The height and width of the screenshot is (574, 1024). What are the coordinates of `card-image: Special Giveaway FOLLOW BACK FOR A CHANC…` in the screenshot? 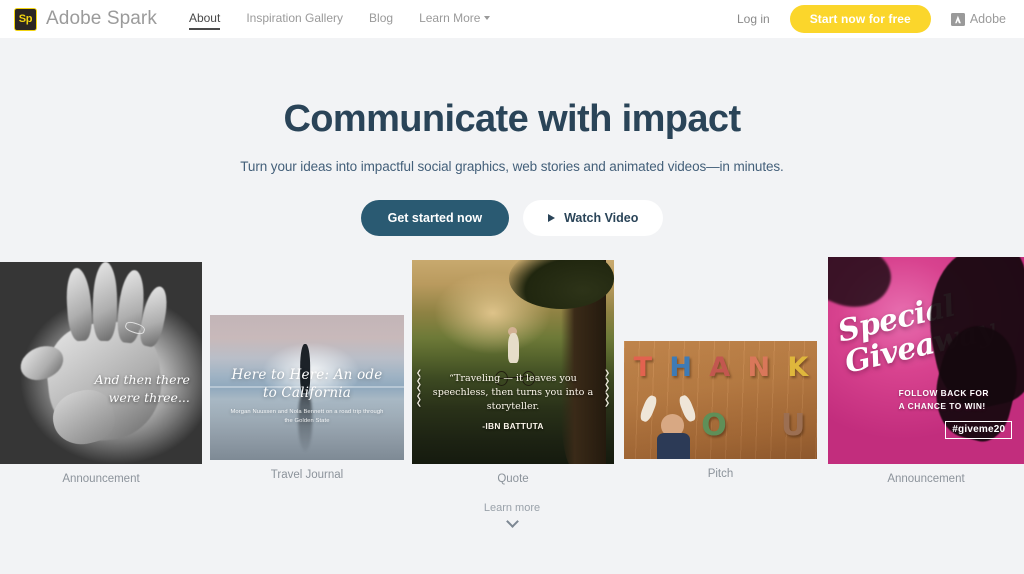 It's located at (926, 360).